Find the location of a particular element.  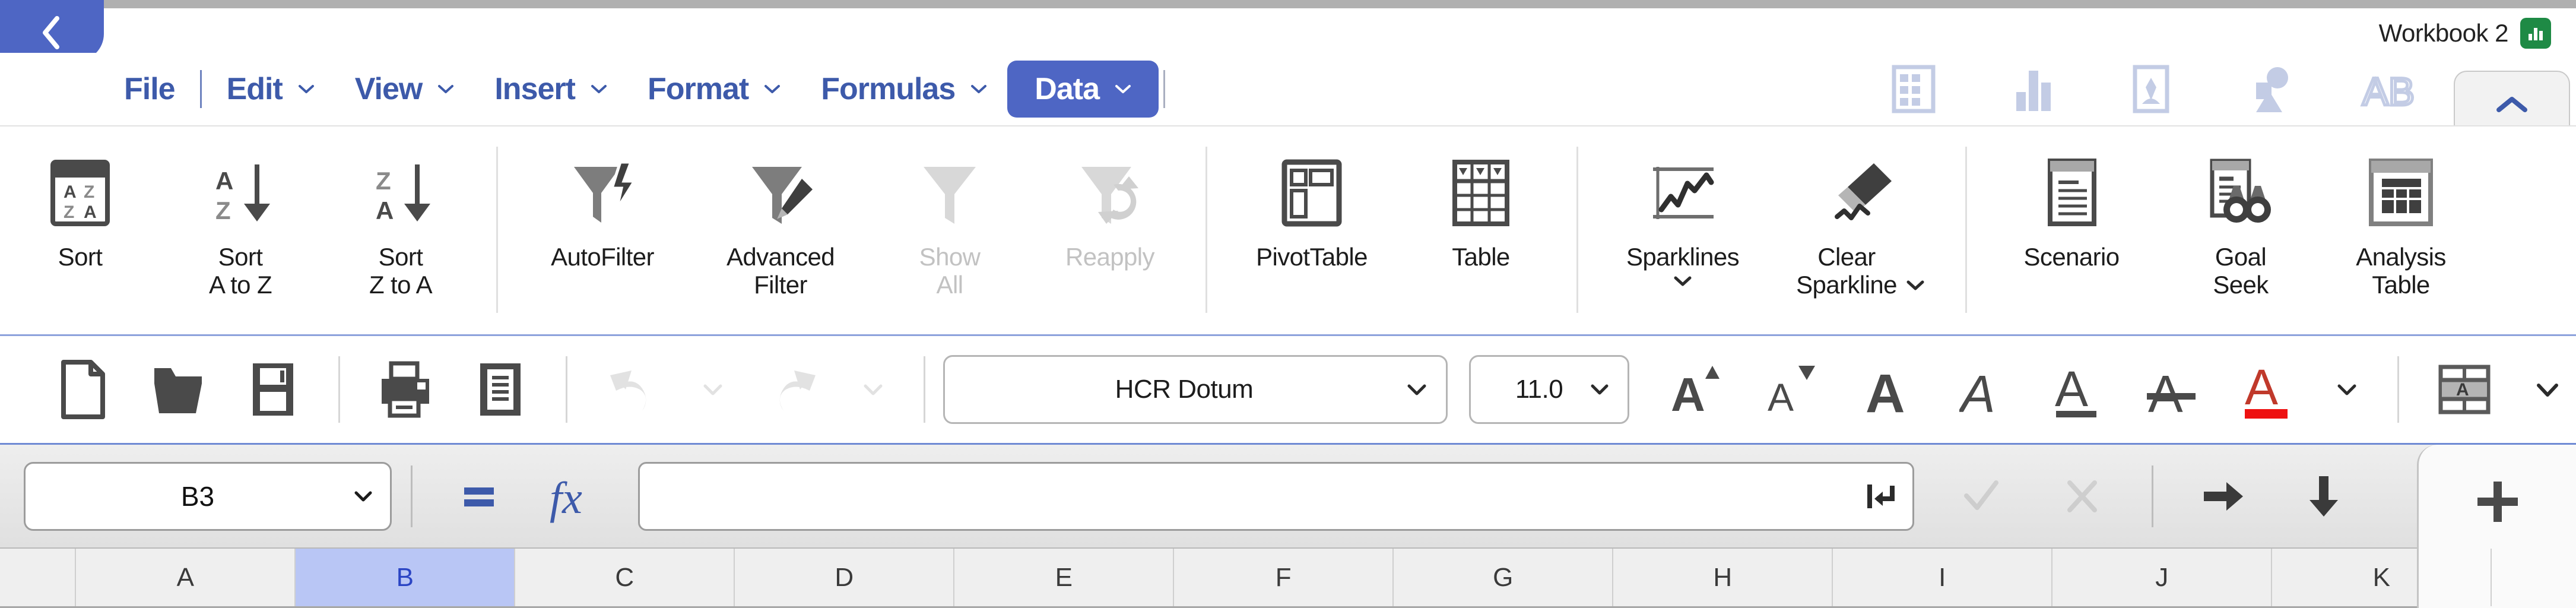

print-preview-icon is located at coordinates (500, 389).